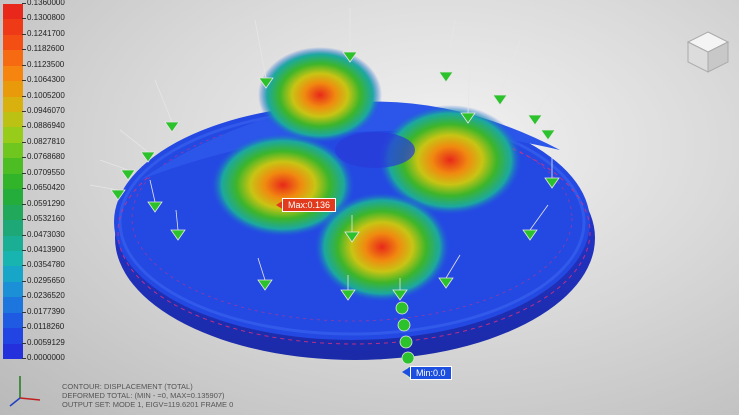  I want to click on legend-value: 0.0827810, so click(46, 141).